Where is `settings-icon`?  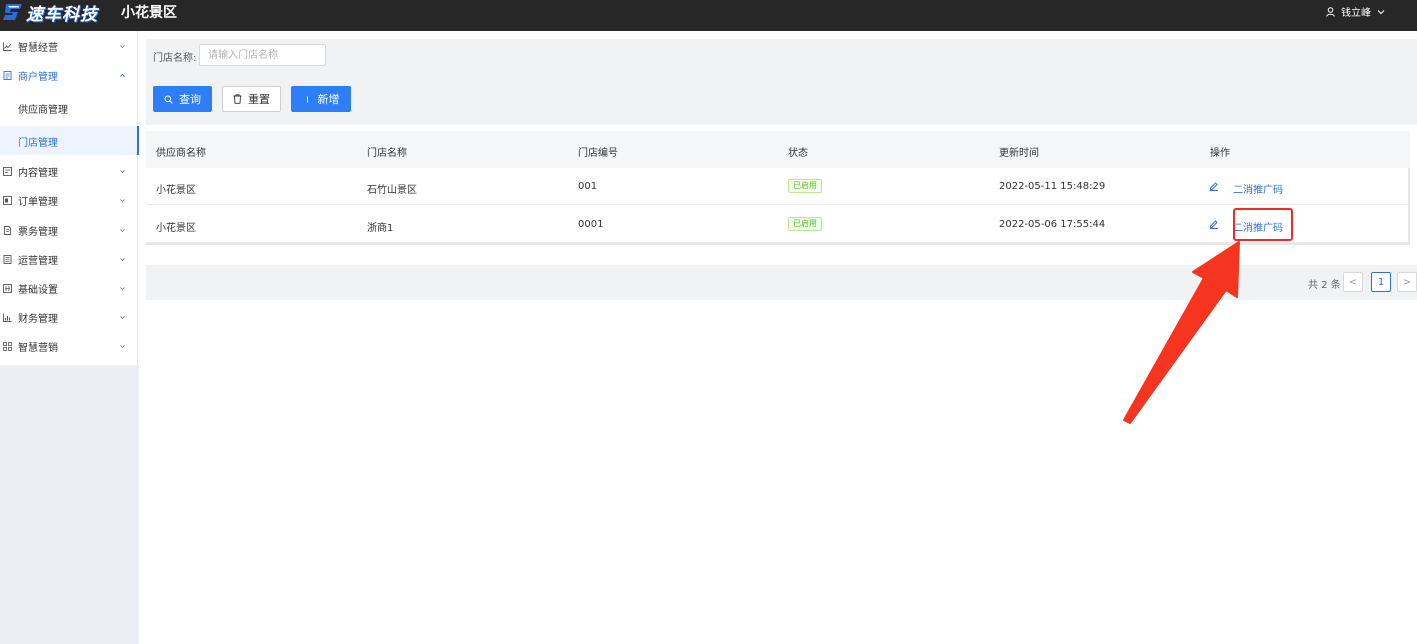 settings-icon is located at coordinates (7, 288).